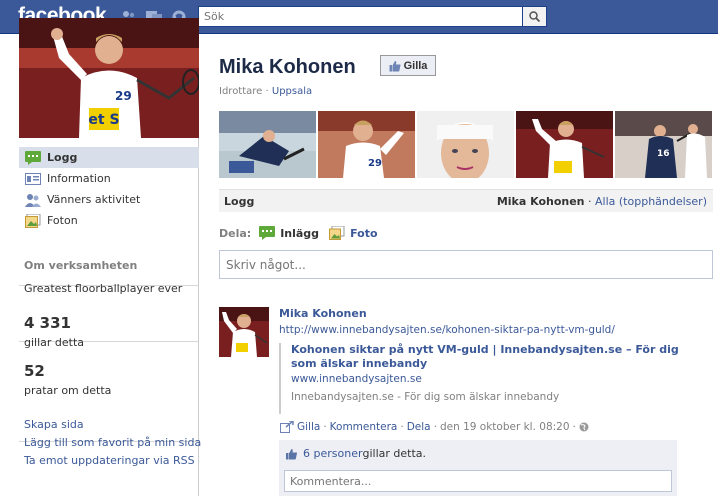 The height and width of the screenshot is (496, 718). I want to click on photos-icon, so click(33, 220).